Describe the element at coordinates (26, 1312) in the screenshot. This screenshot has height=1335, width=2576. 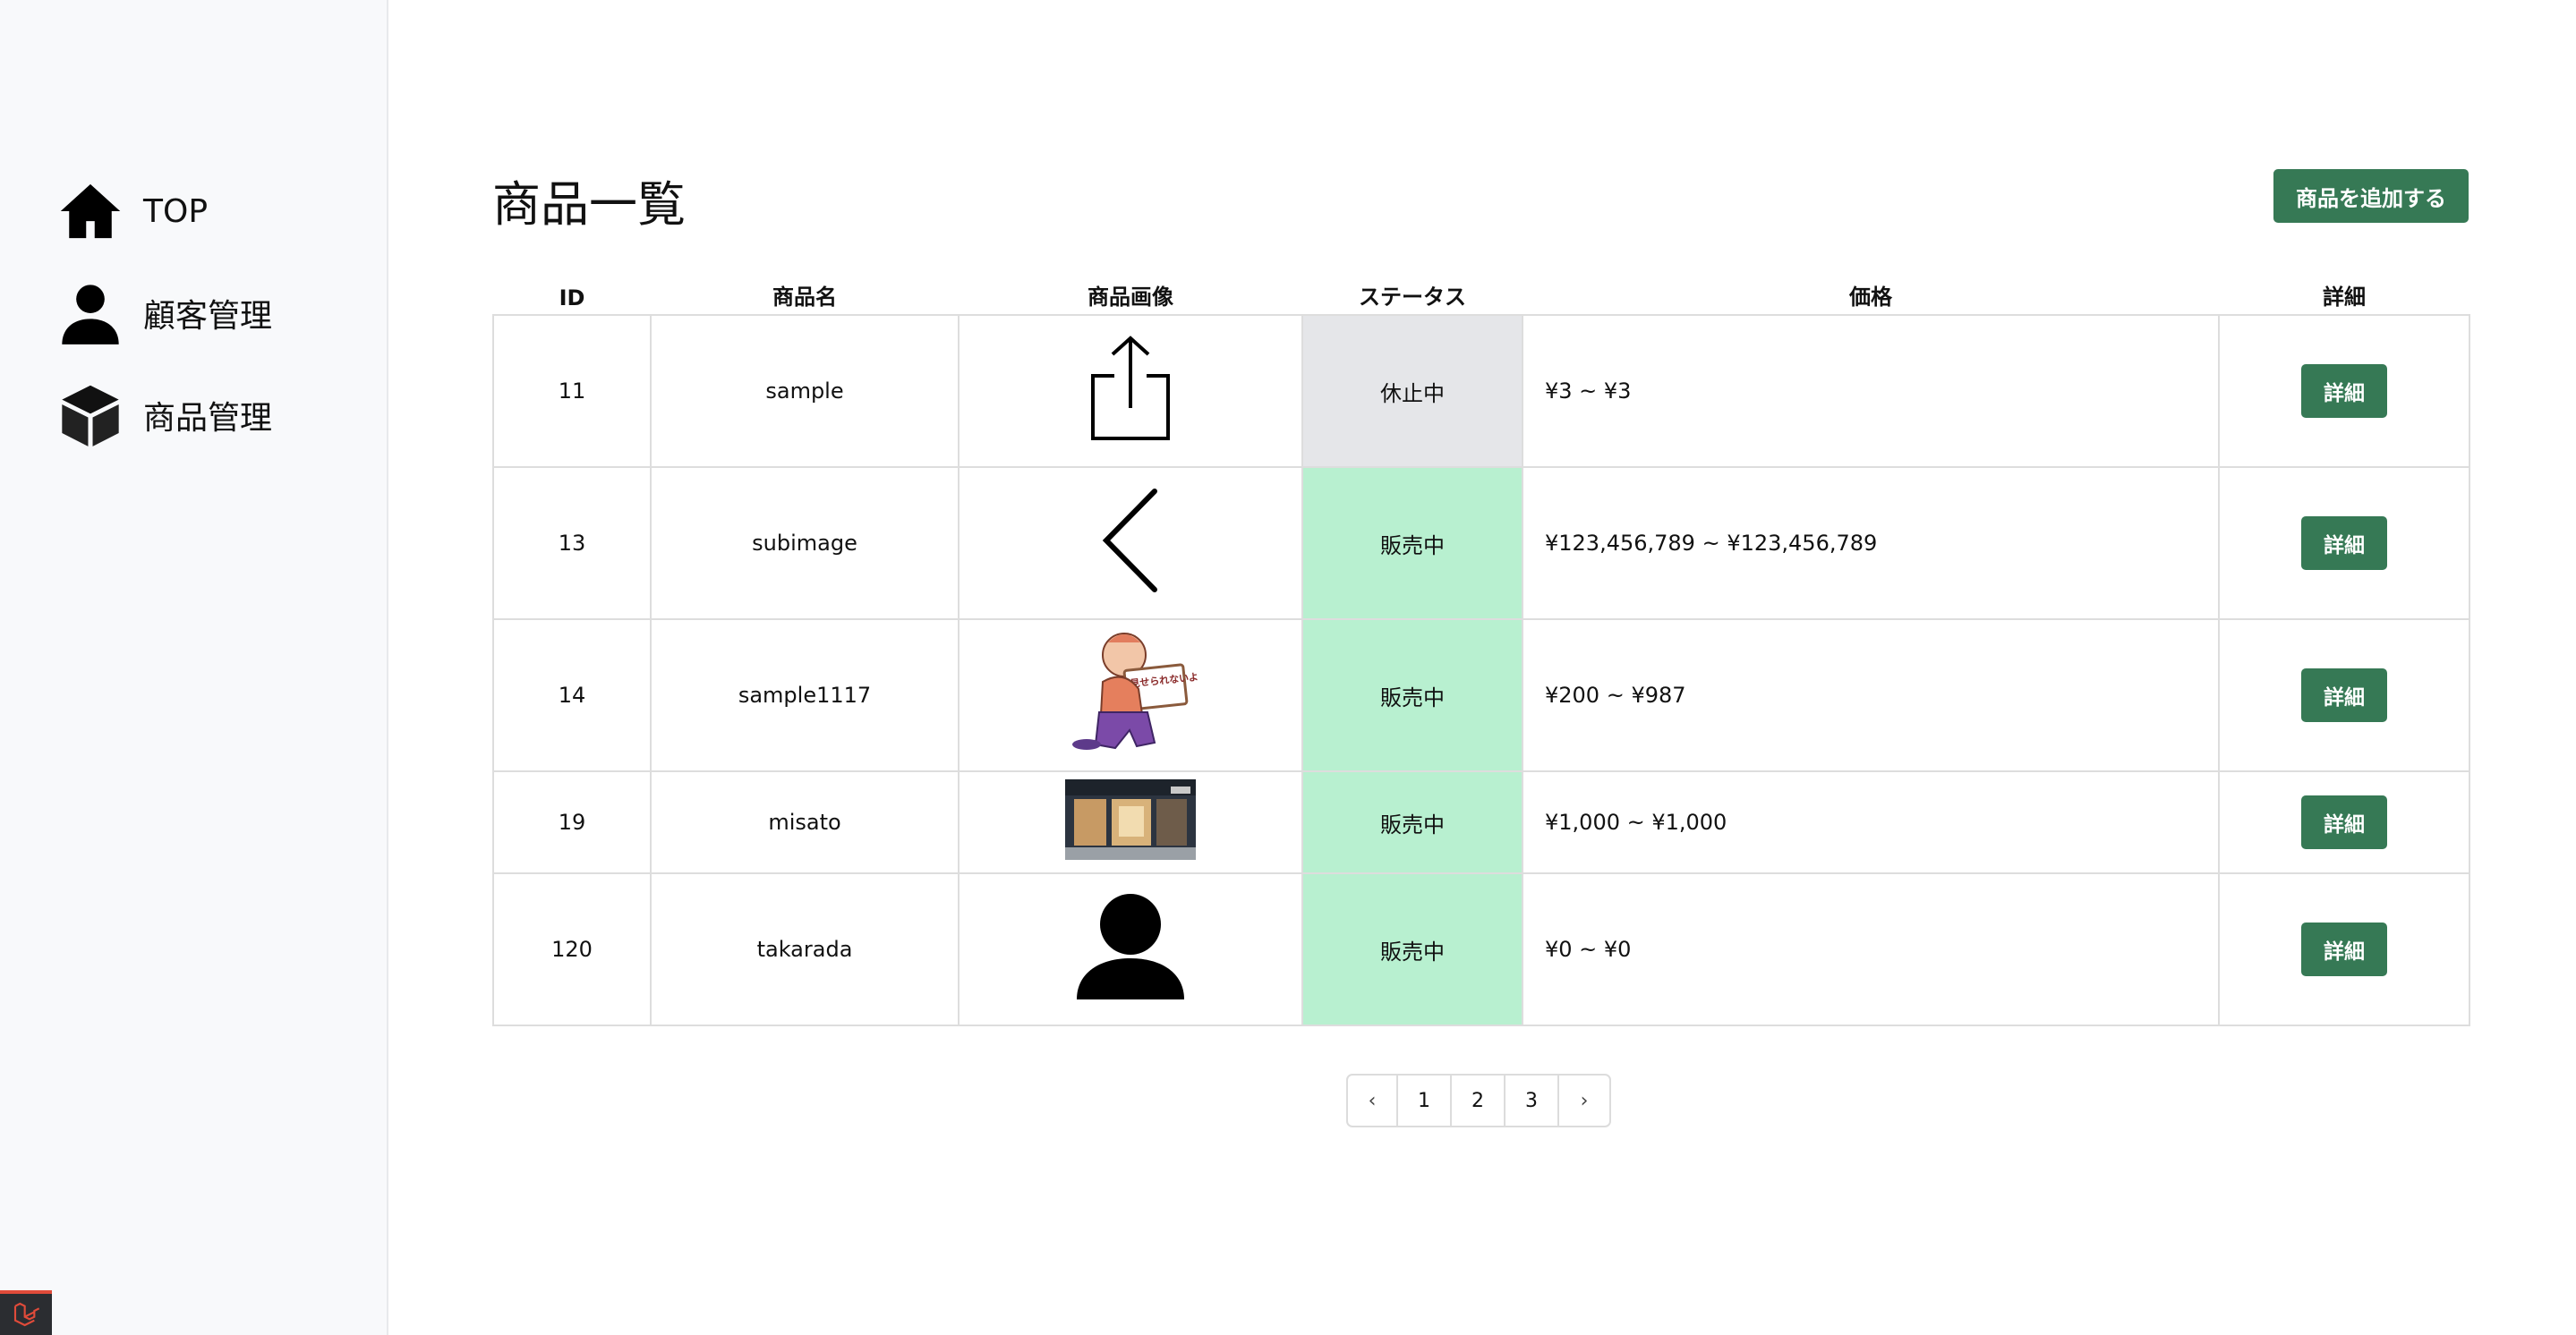
I see `laravel-logo-icon` at that location.